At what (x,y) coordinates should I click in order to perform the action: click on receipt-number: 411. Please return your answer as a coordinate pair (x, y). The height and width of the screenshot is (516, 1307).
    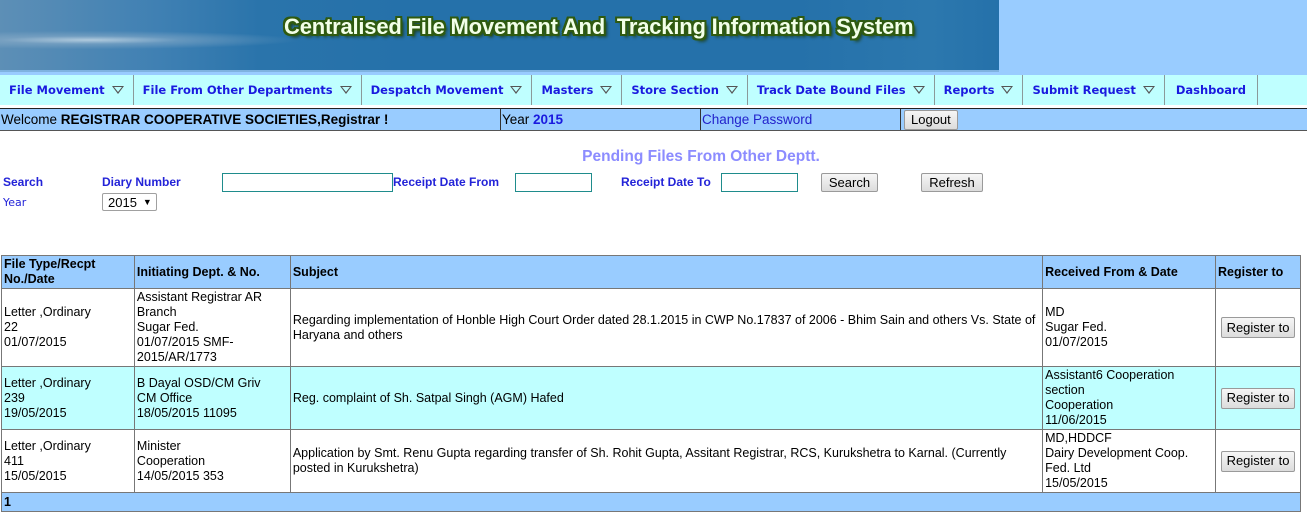
    Looking at the image, I should click on (14, 460).